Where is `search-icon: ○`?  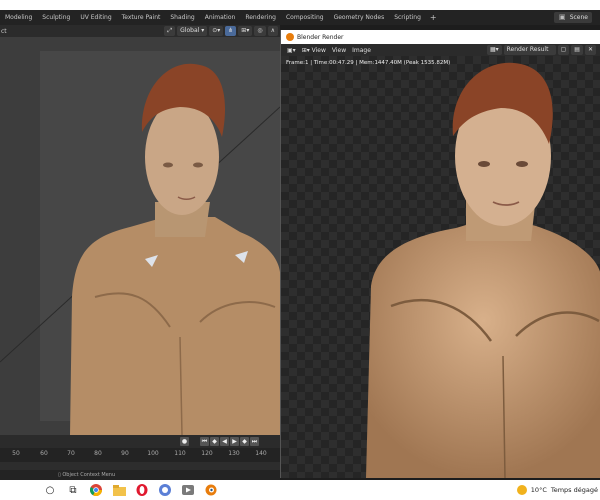
search-icon: ○ is located at coordinates (50, 490).